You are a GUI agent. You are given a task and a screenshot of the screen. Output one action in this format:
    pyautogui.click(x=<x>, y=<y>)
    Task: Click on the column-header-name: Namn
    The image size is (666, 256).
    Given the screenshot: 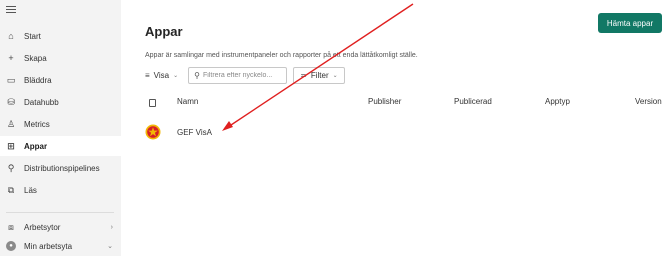 What is the action you would take?
    pyautogui.click(x=187, y=101)
    